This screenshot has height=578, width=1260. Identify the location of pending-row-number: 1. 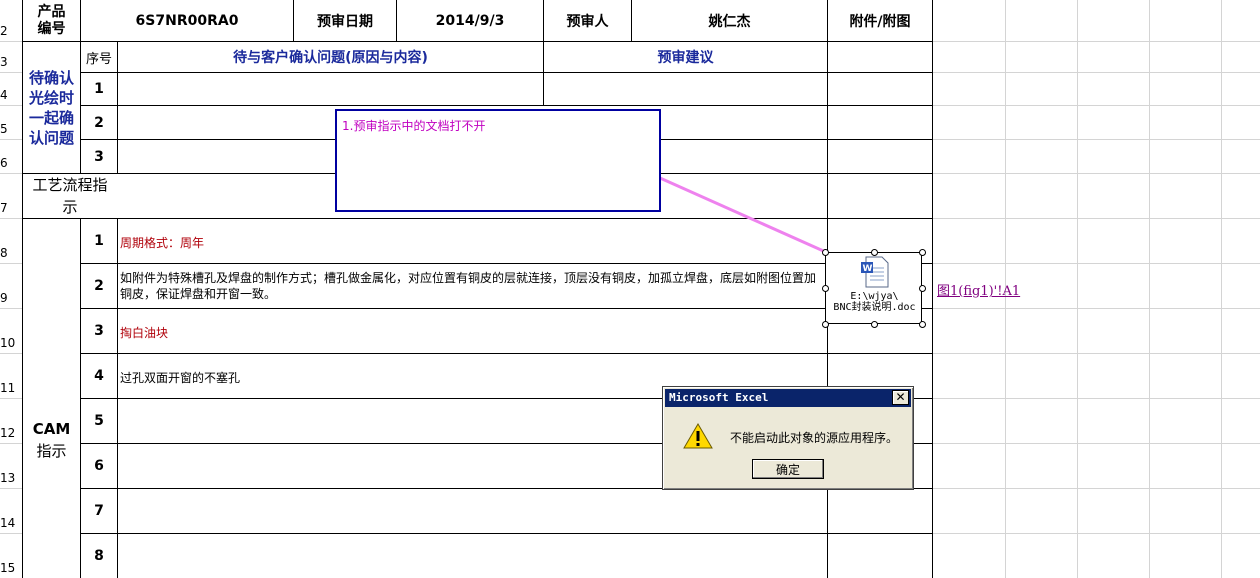
(99, 89).